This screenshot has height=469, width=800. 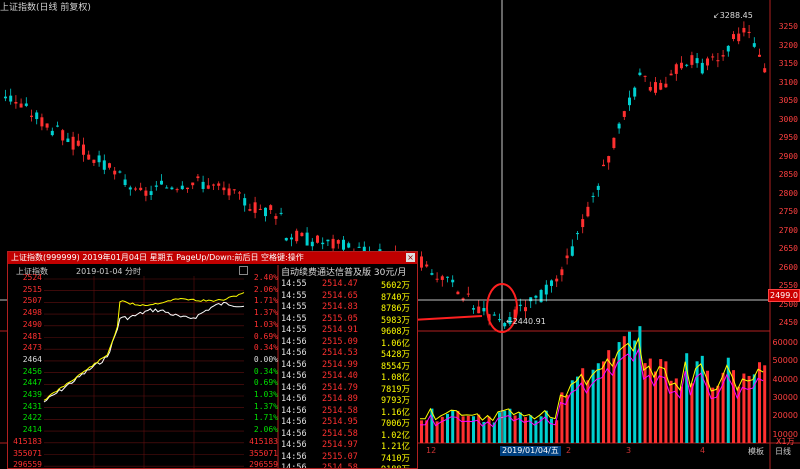 What do you see at coordinates (395, 286) in the screenshot?
I see `tick-volume: 5602万` at bounding box center [395, 286].